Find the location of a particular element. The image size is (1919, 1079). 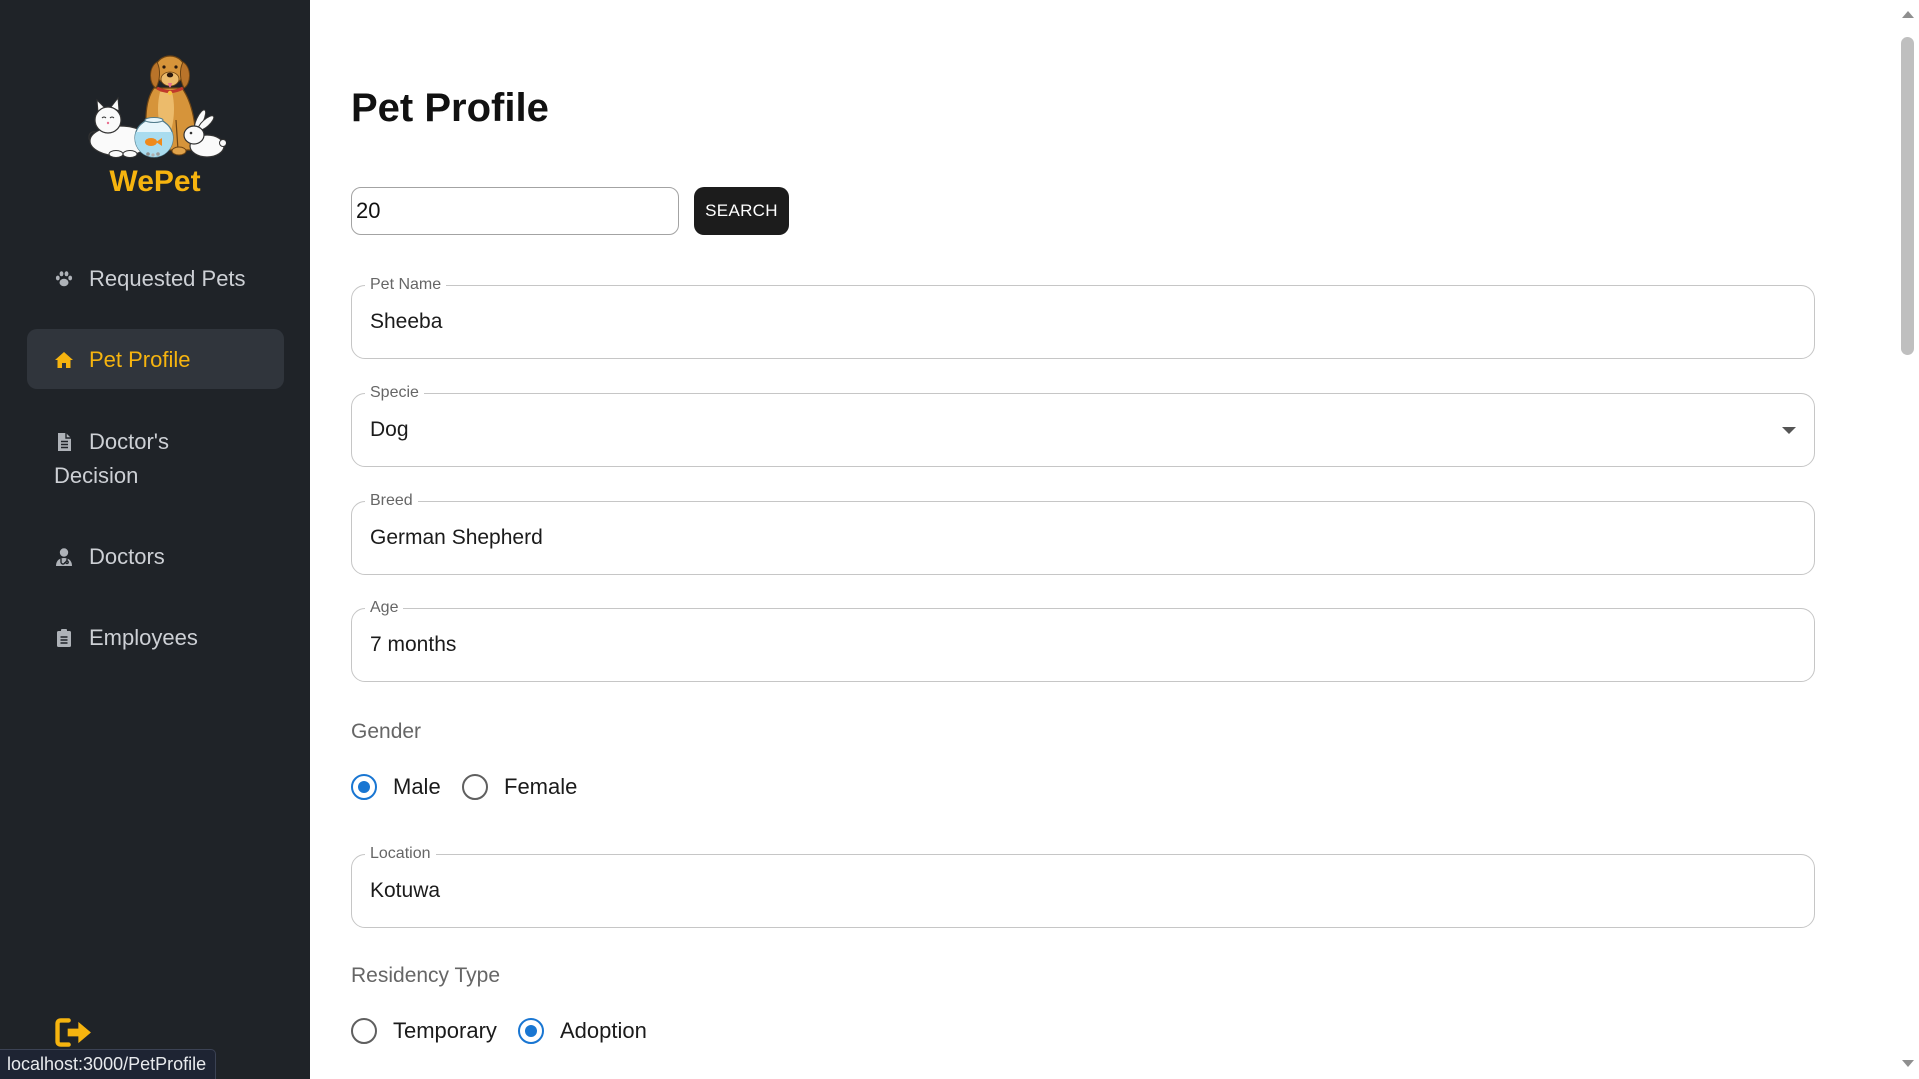

gender-option-label: Male is located at coordinates (417, 787).